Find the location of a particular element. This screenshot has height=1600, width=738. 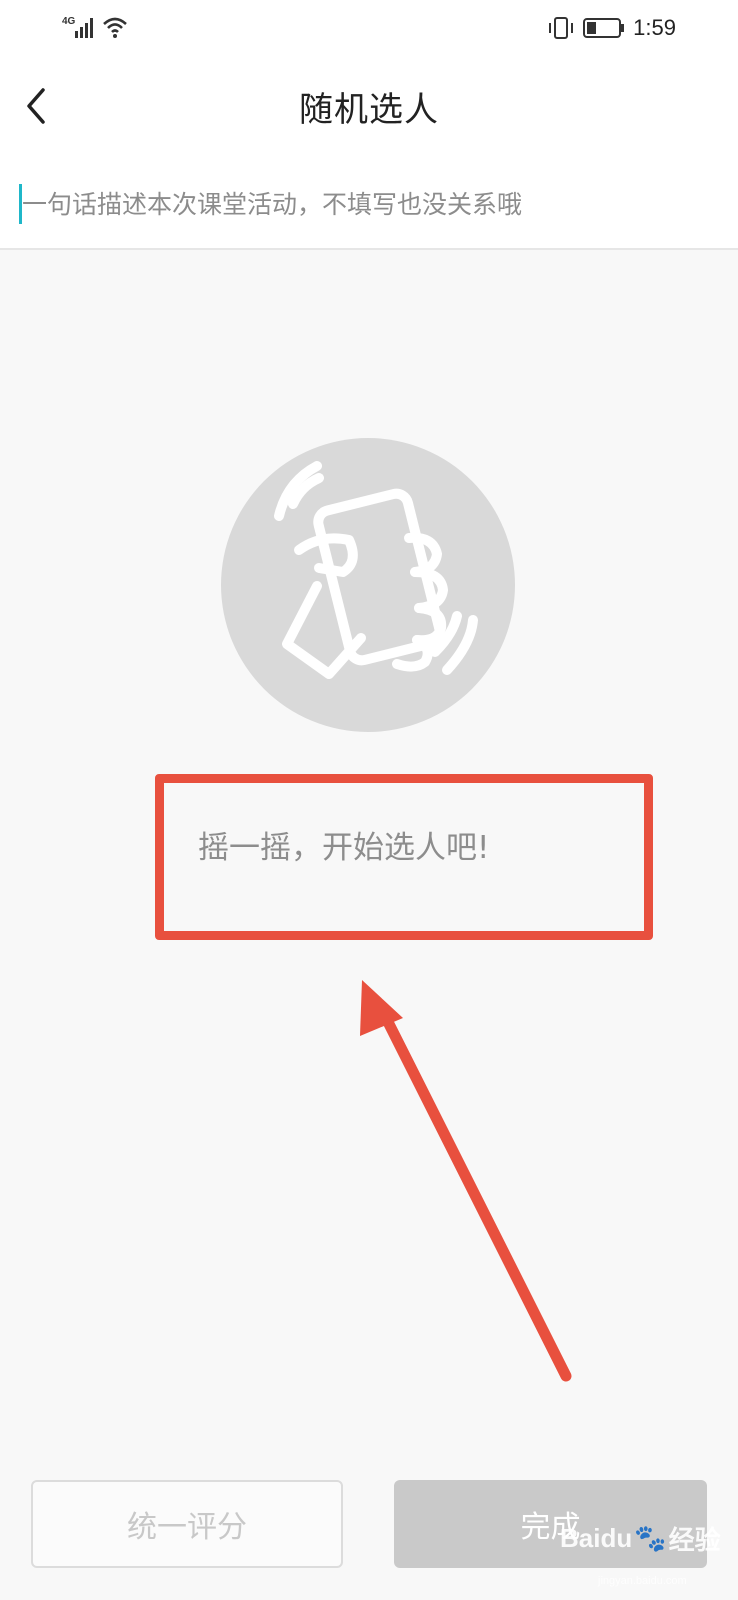

network-indicators: 4G is located at coordinates (97, 27).